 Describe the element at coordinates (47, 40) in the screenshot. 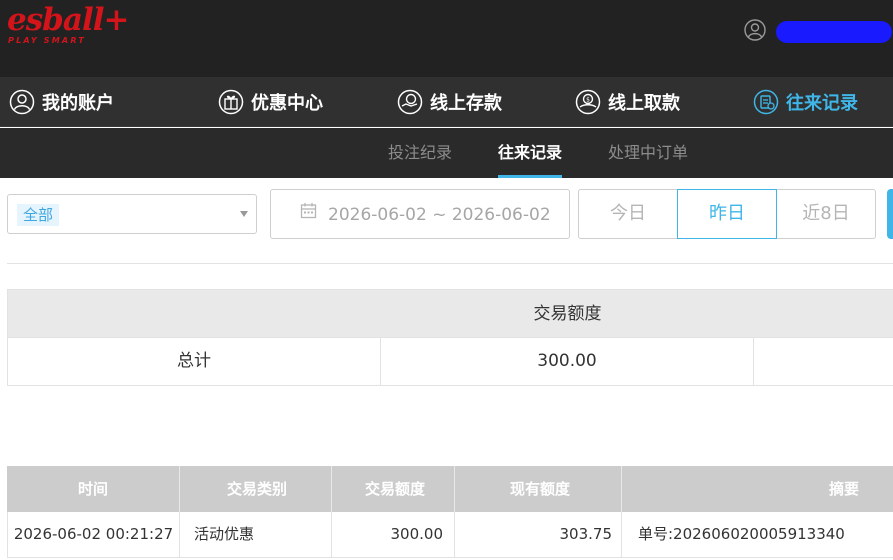

I see `logo-tagline: PLAY SMART` at that location.